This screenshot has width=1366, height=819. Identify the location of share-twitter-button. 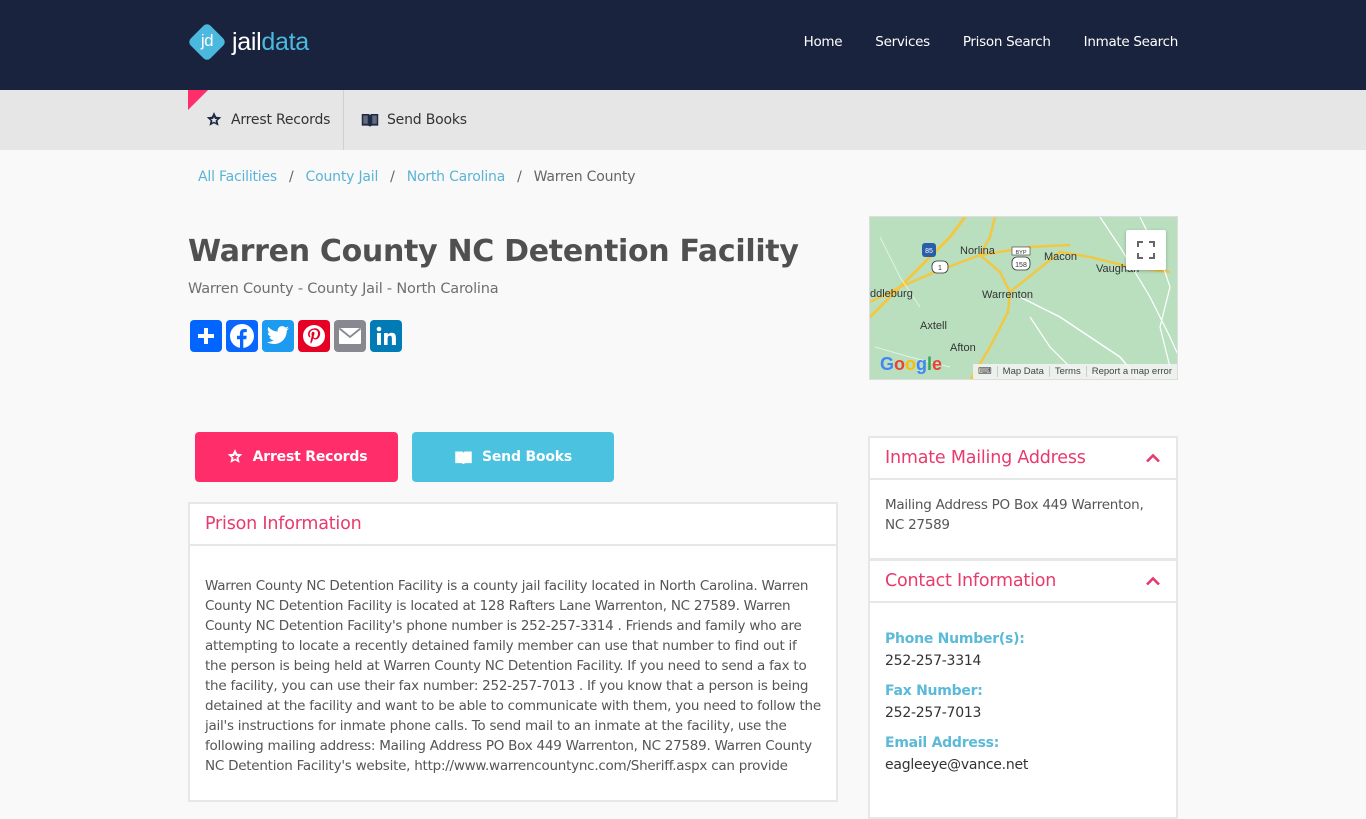
(278, 336).